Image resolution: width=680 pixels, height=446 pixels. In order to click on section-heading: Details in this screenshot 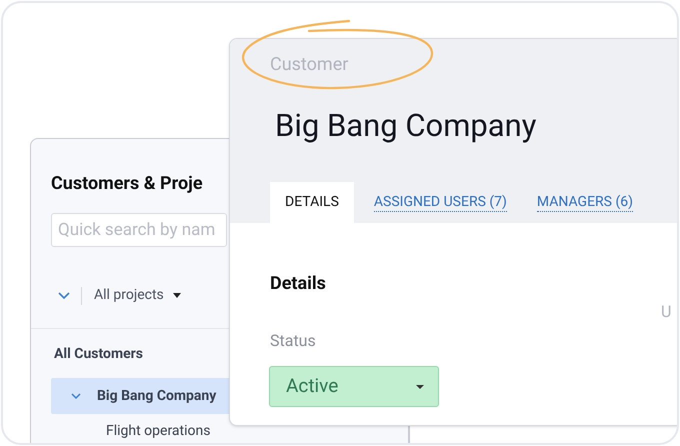, I will do `click(298, 284)`.